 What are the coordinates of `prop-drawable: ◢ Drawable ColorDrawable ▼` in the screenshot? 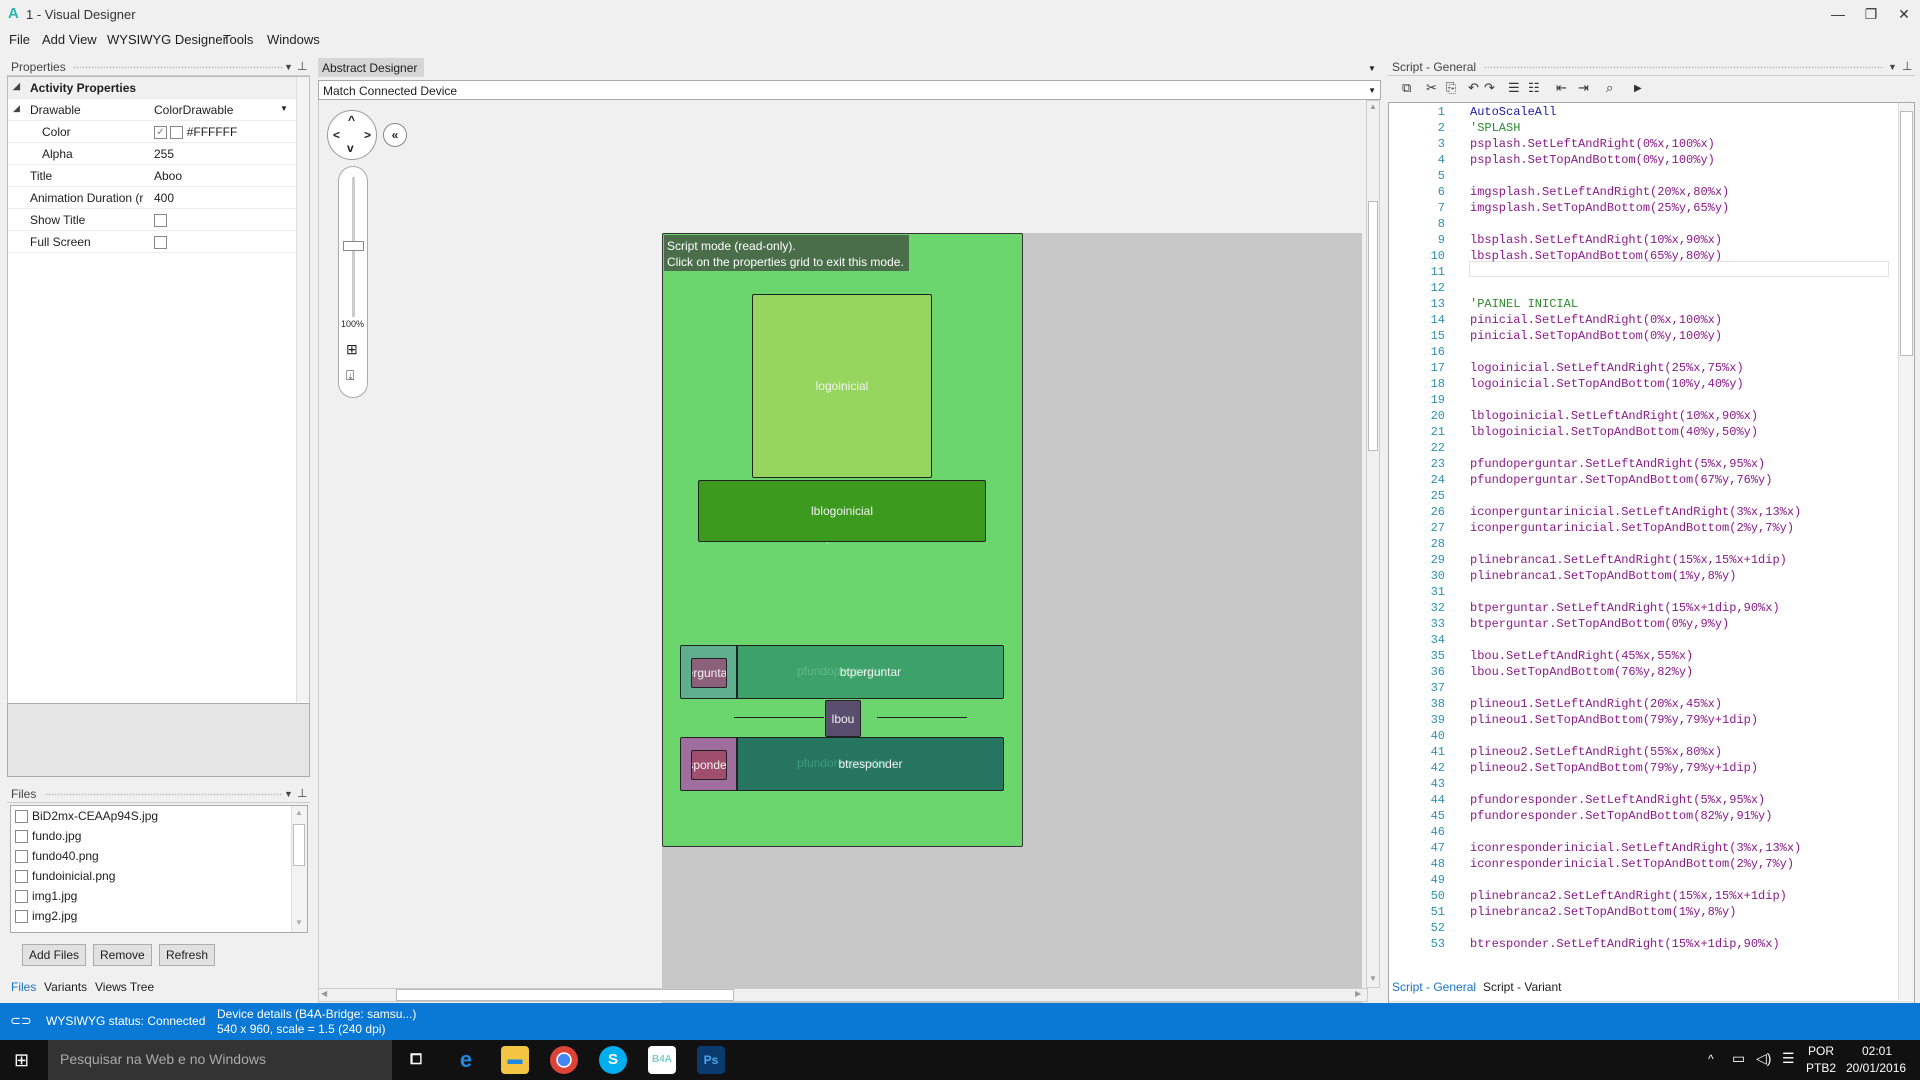 It's located at (152, 110).